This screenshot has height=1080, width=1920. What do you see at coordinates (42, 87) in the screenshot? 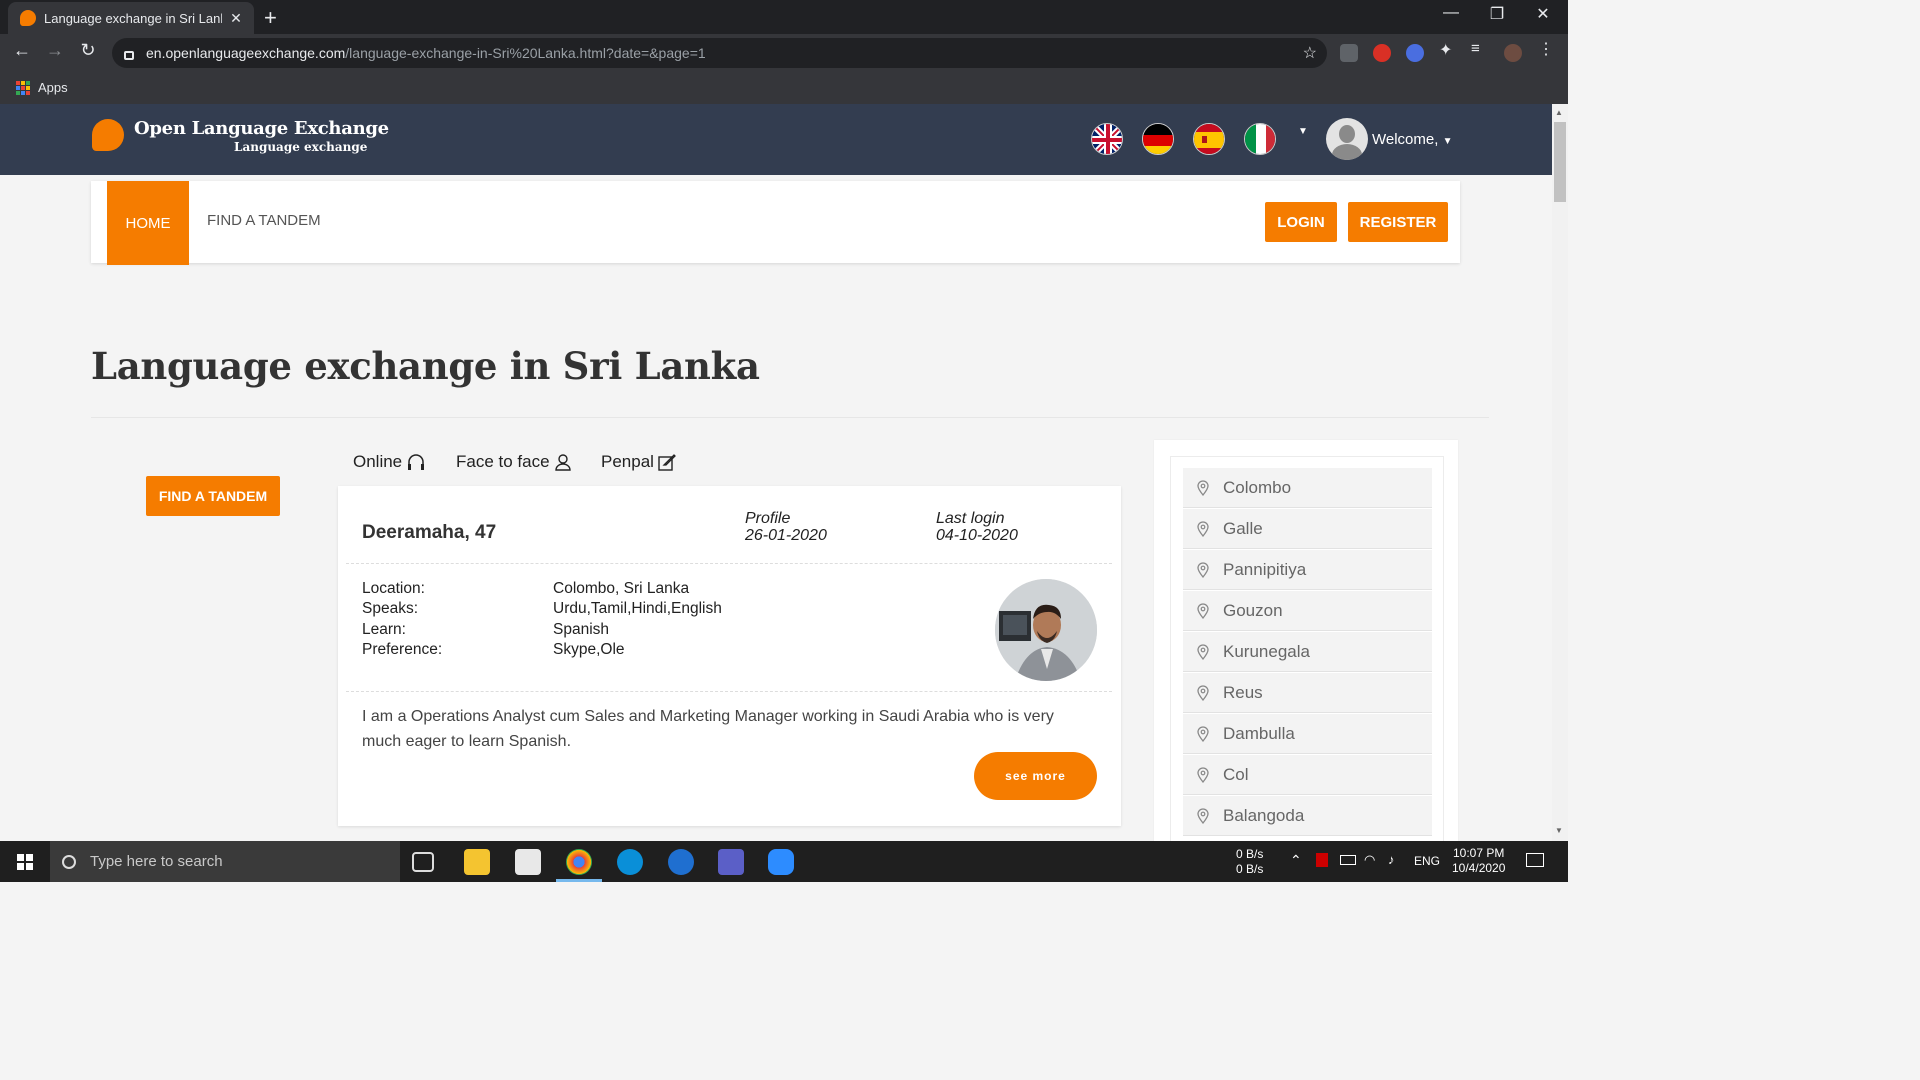
I see `apps-bookmark: Apps` at bounding box center [42, 87].